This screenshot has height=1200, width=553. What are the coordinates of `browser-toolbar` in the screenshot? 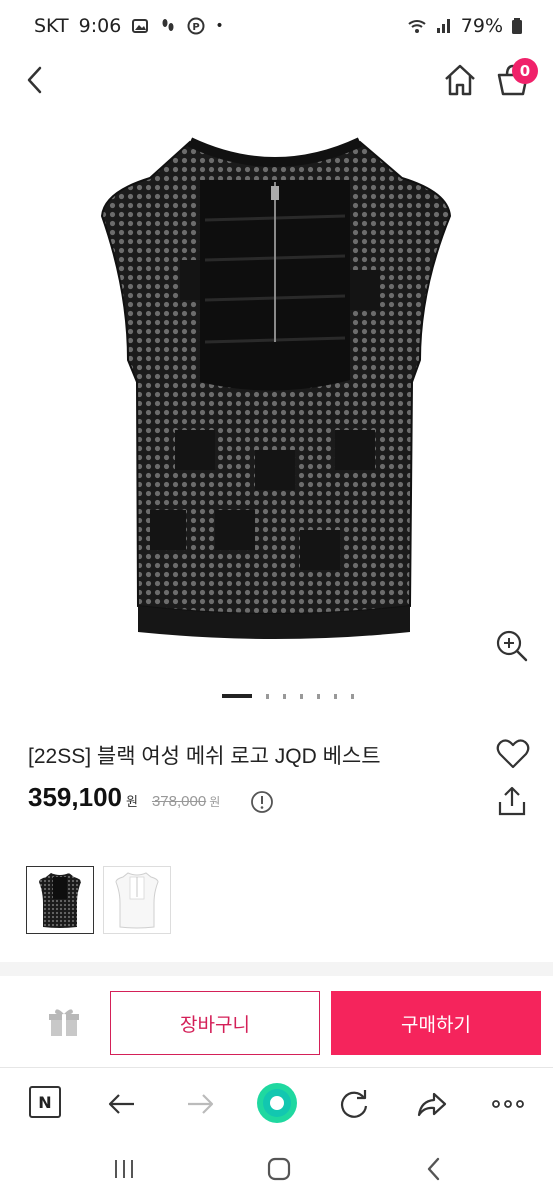 It's located at (276, 1103).